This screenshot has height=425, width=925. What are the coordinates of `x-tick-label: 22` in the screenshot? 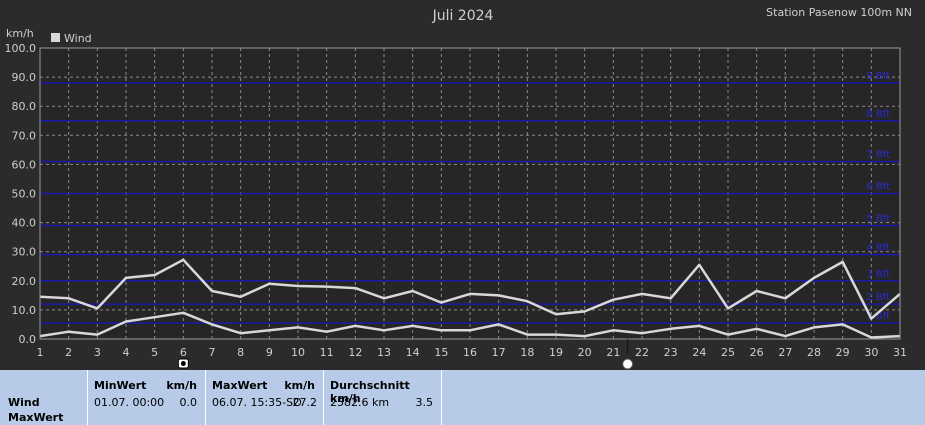 It's located at (642, 352).